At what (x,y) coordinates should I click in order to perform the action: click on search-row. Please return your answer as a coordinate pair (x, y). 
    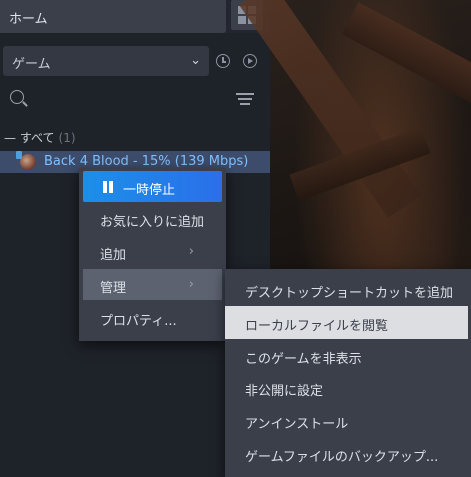
    Looking at the image, I should click on (135, 98).